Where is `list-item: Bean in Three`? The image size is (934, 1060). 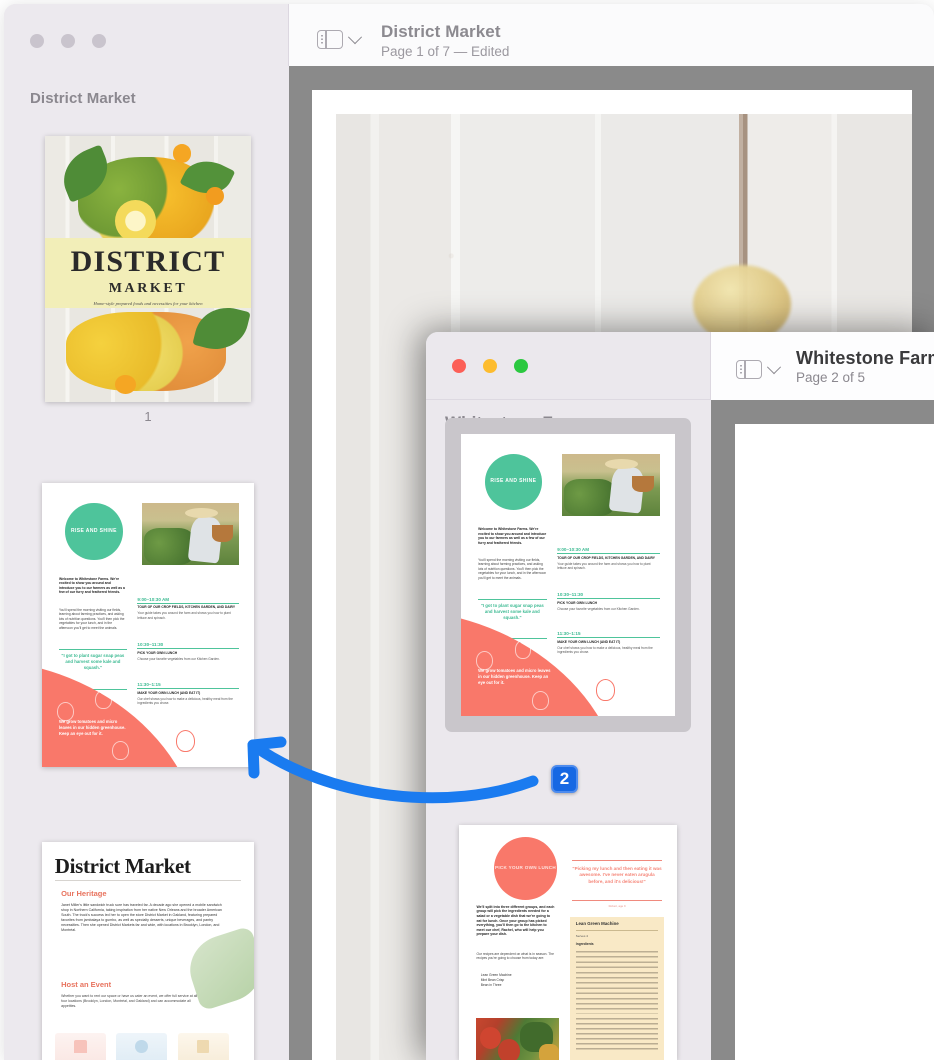 list-item: Bean in Three is located at coordinates (491, 985).